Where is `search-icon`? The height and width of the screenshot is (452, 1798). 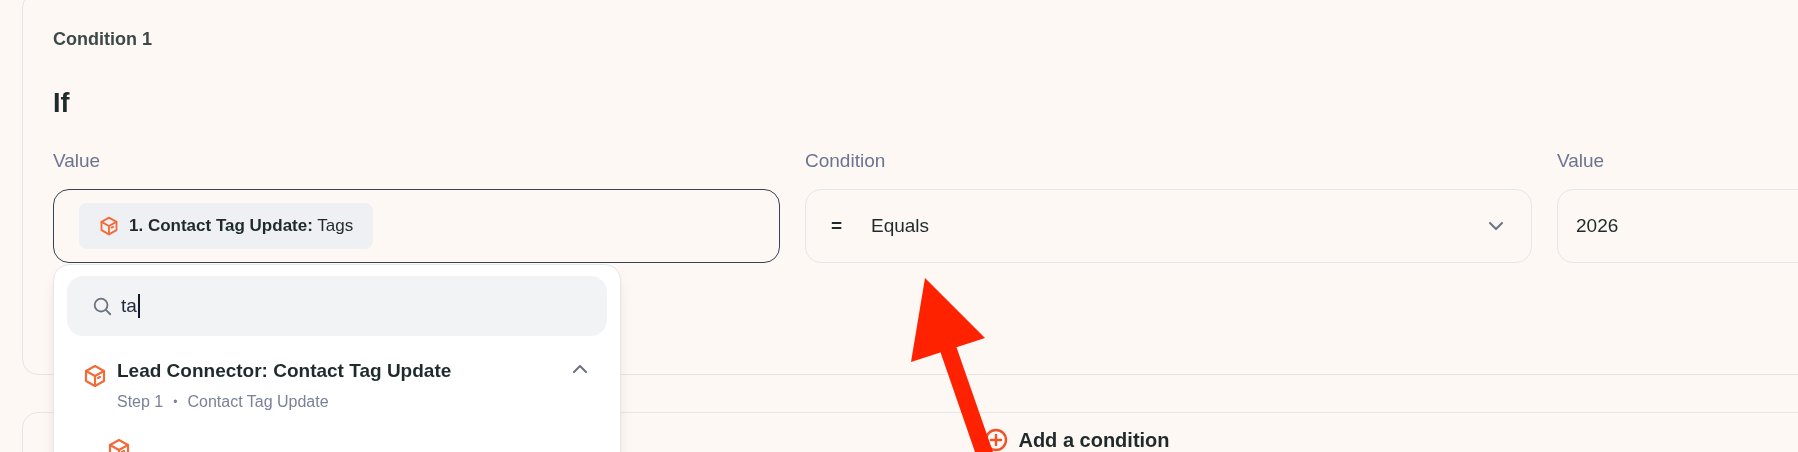 search-icon is located at coordinates (102, 306).